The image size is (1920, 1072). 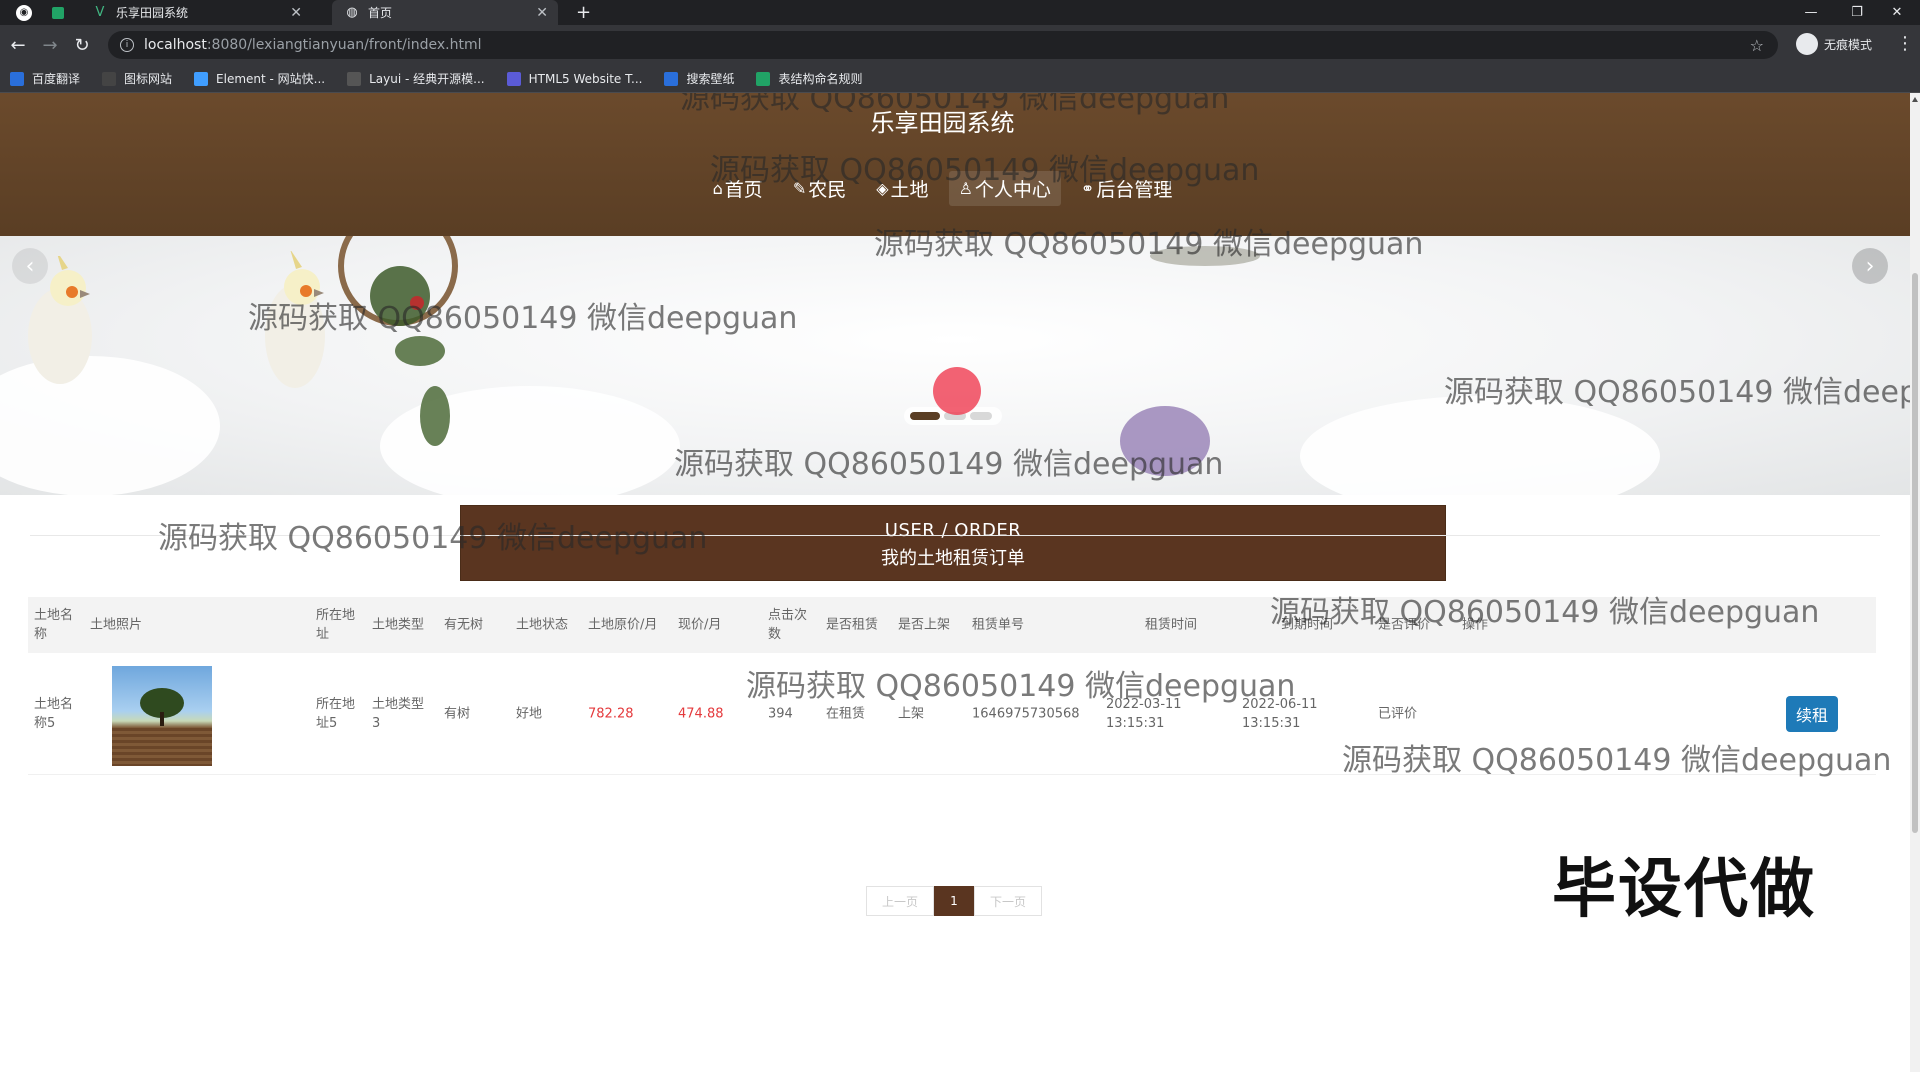 What do you see at coordinates (953, 530) in the screenshot?
I see `section-title-en: USER / ORDER` at bounding box center [953, 530].